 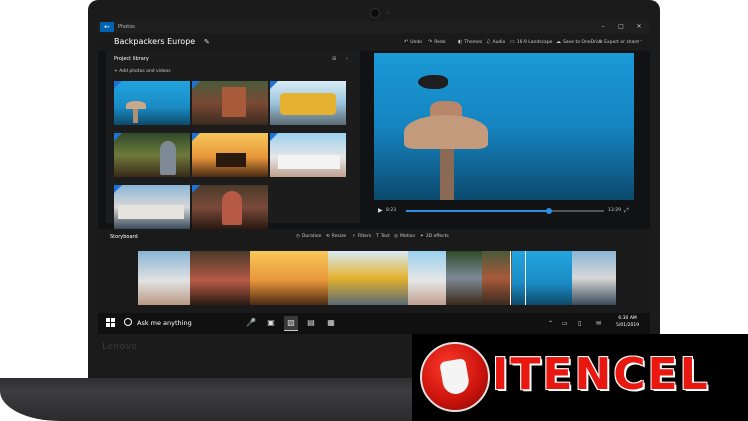 What do you see at coordinates (404, 236) in the screenshot?
I see `motion-button: ◎ Motion` at bounding box center [404, 236].